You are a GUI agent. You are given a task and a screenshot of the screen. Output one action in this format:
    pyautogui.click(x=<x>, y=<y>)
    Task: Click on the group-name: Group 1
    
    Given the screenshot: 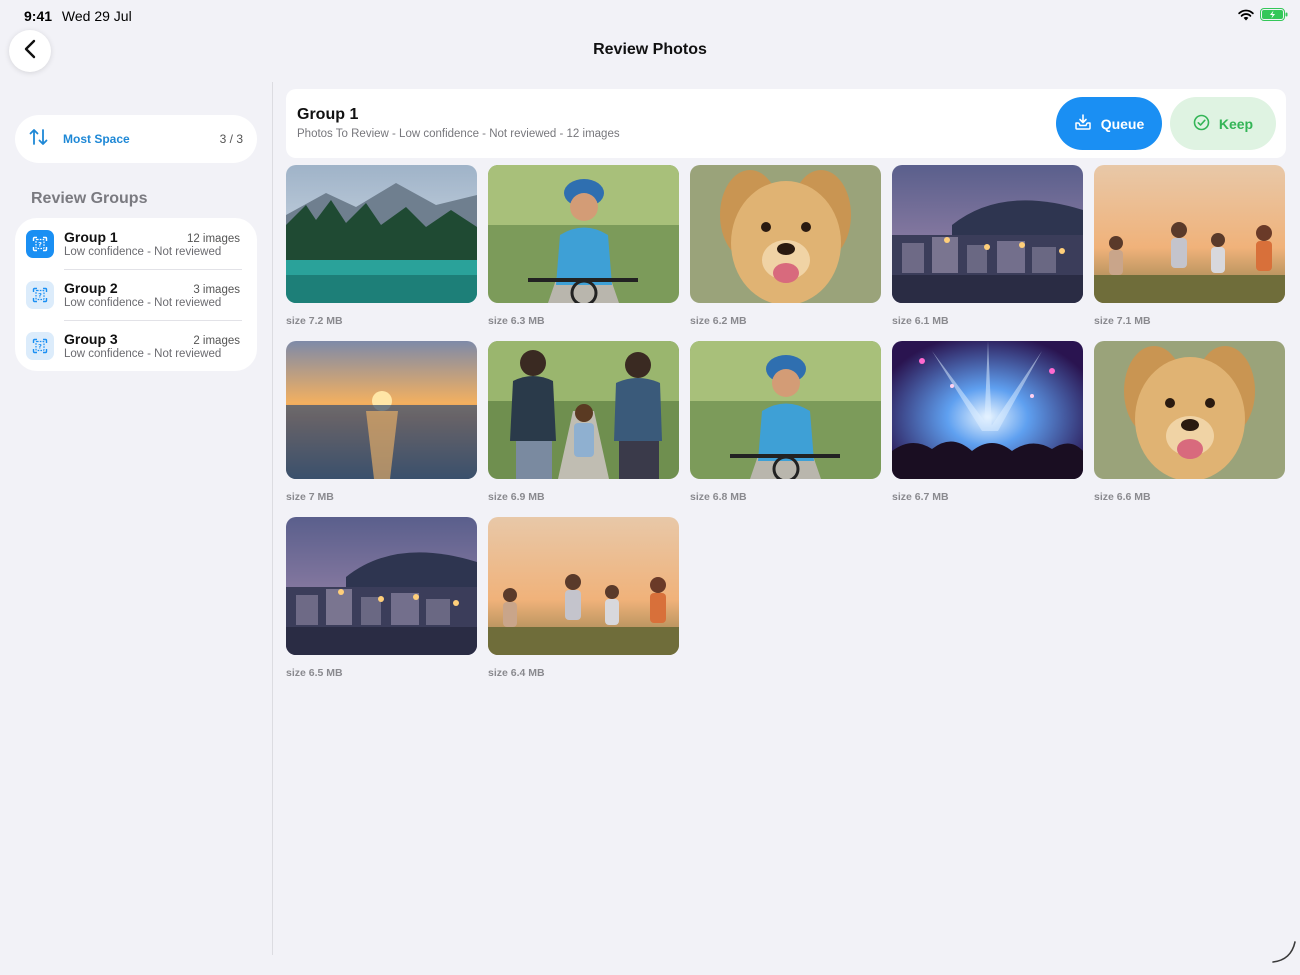 What is the action you would take?
    pyautogui.click(x=91, y=237)
    